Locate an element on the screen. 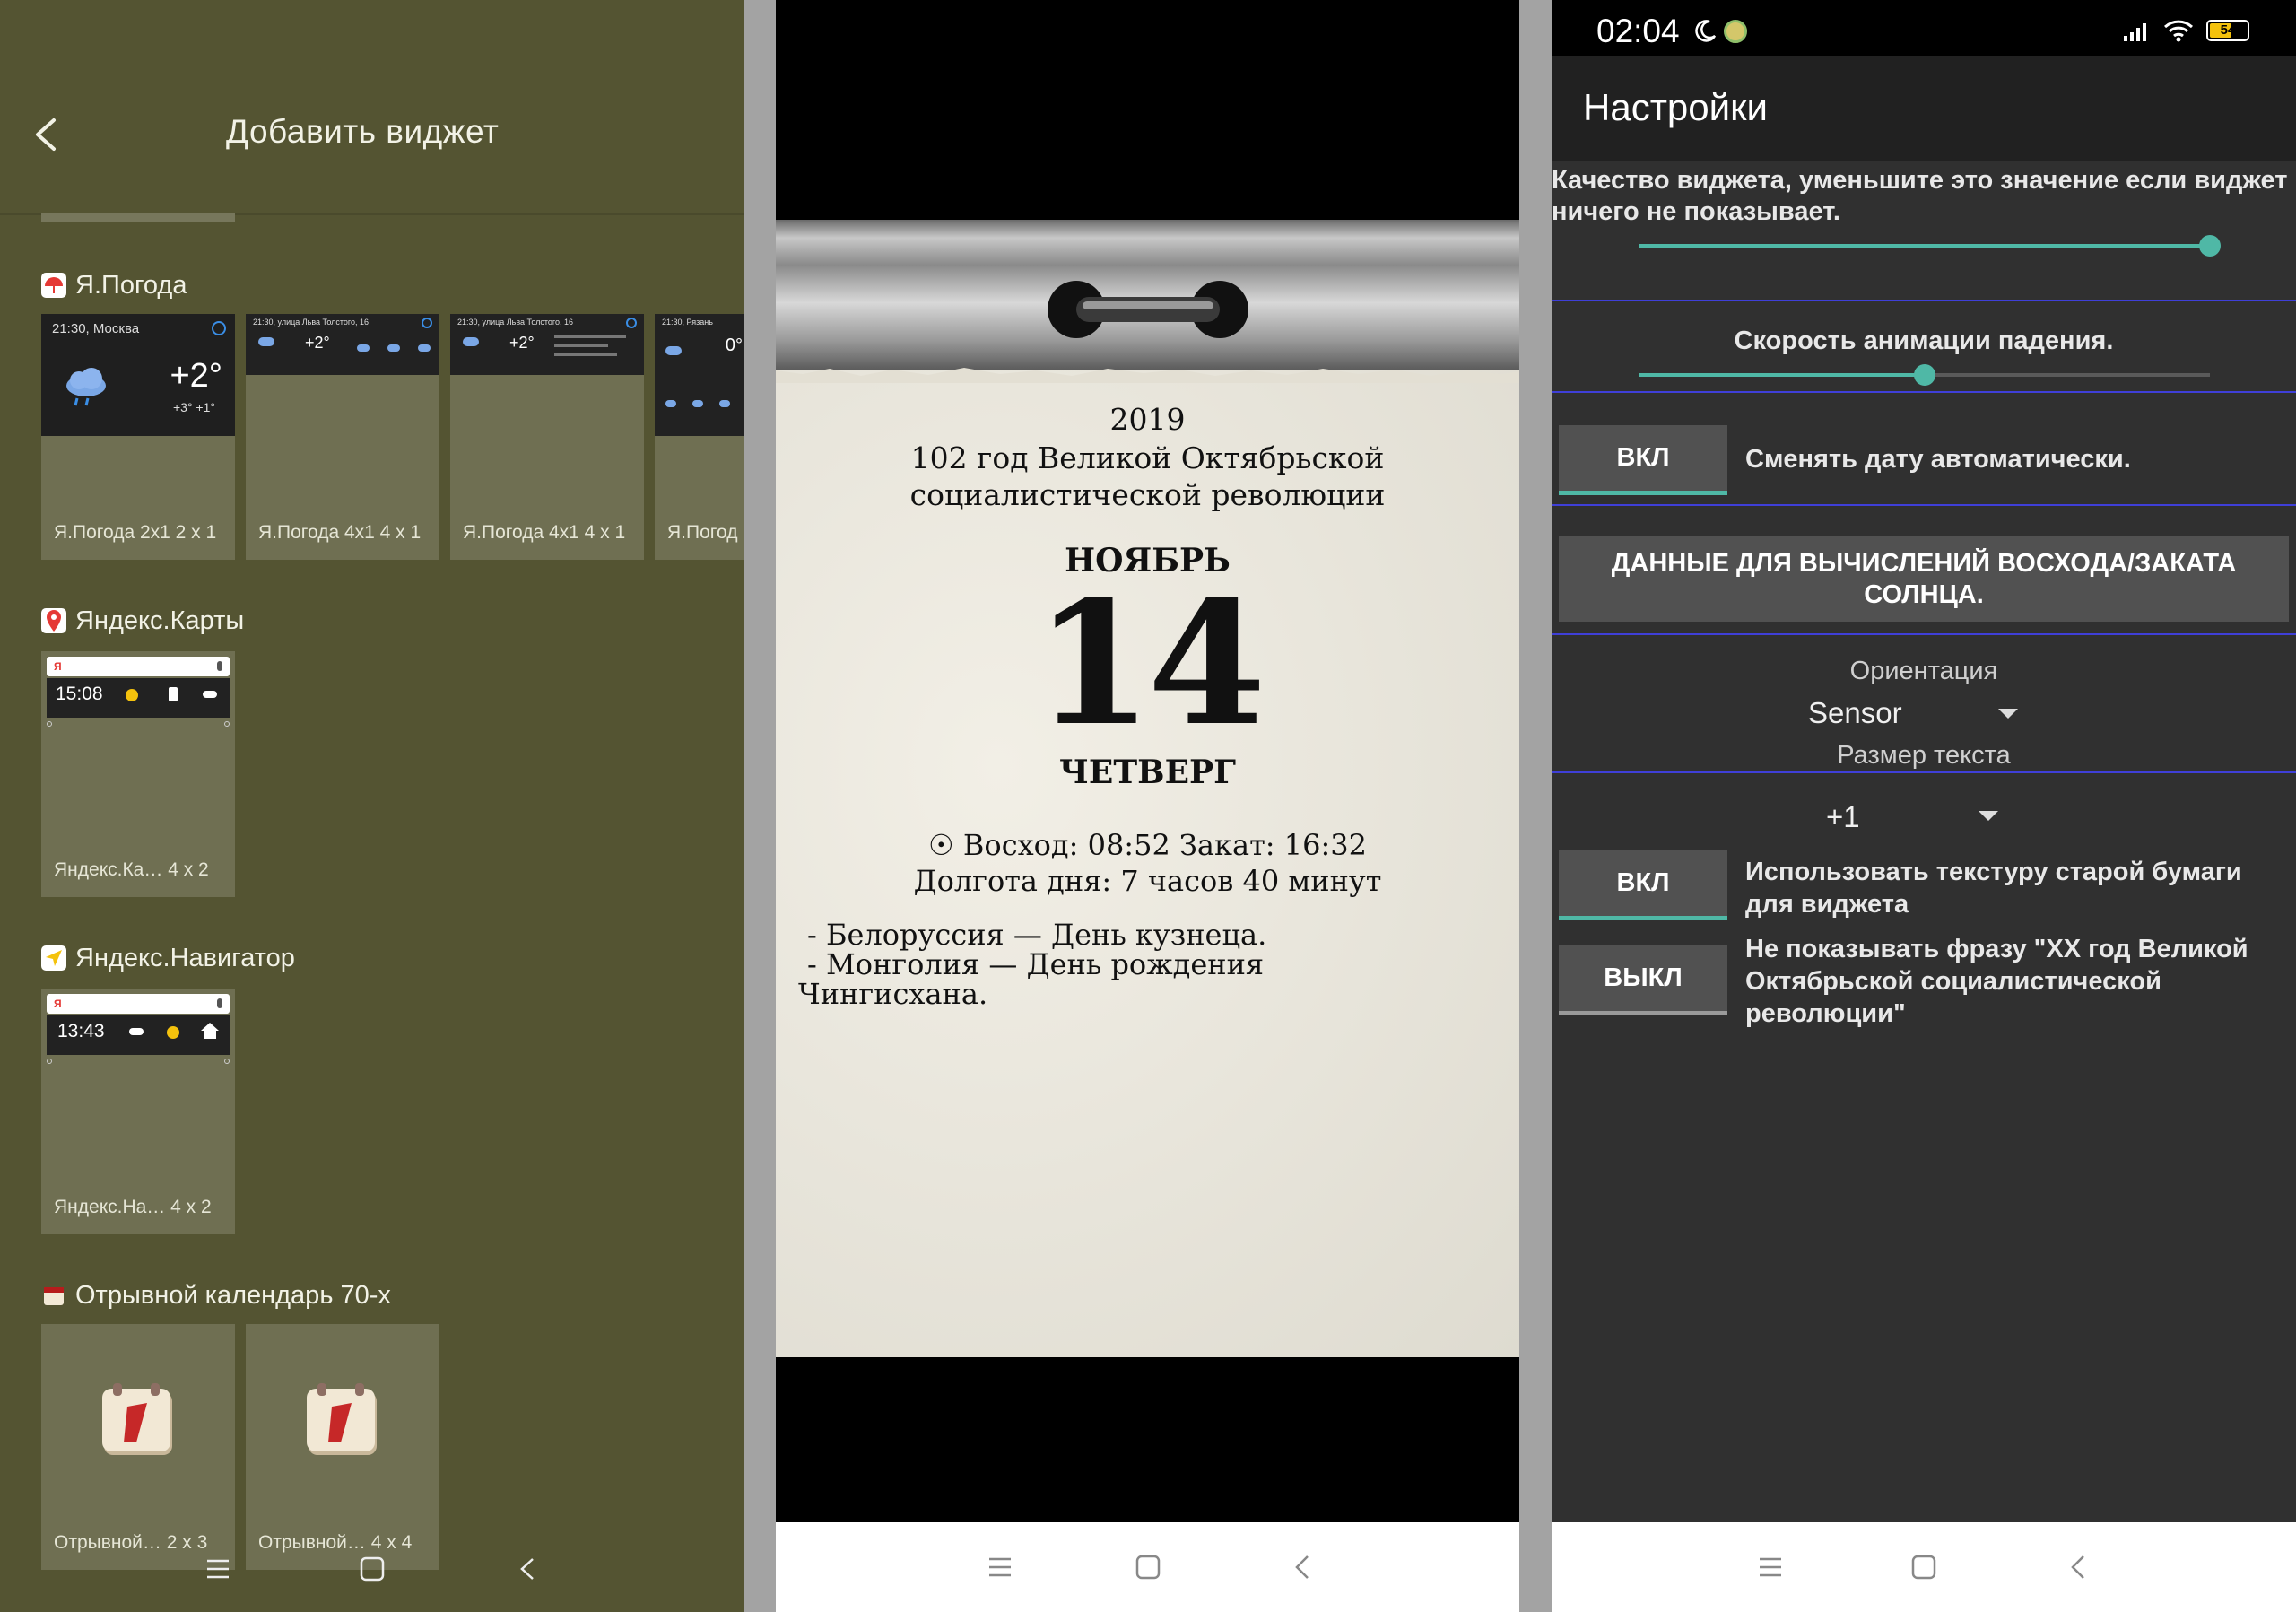 Image resolution: width=2296 pixels, height=1612 pixels. sun-icon is located at coordinates (173, 1032).